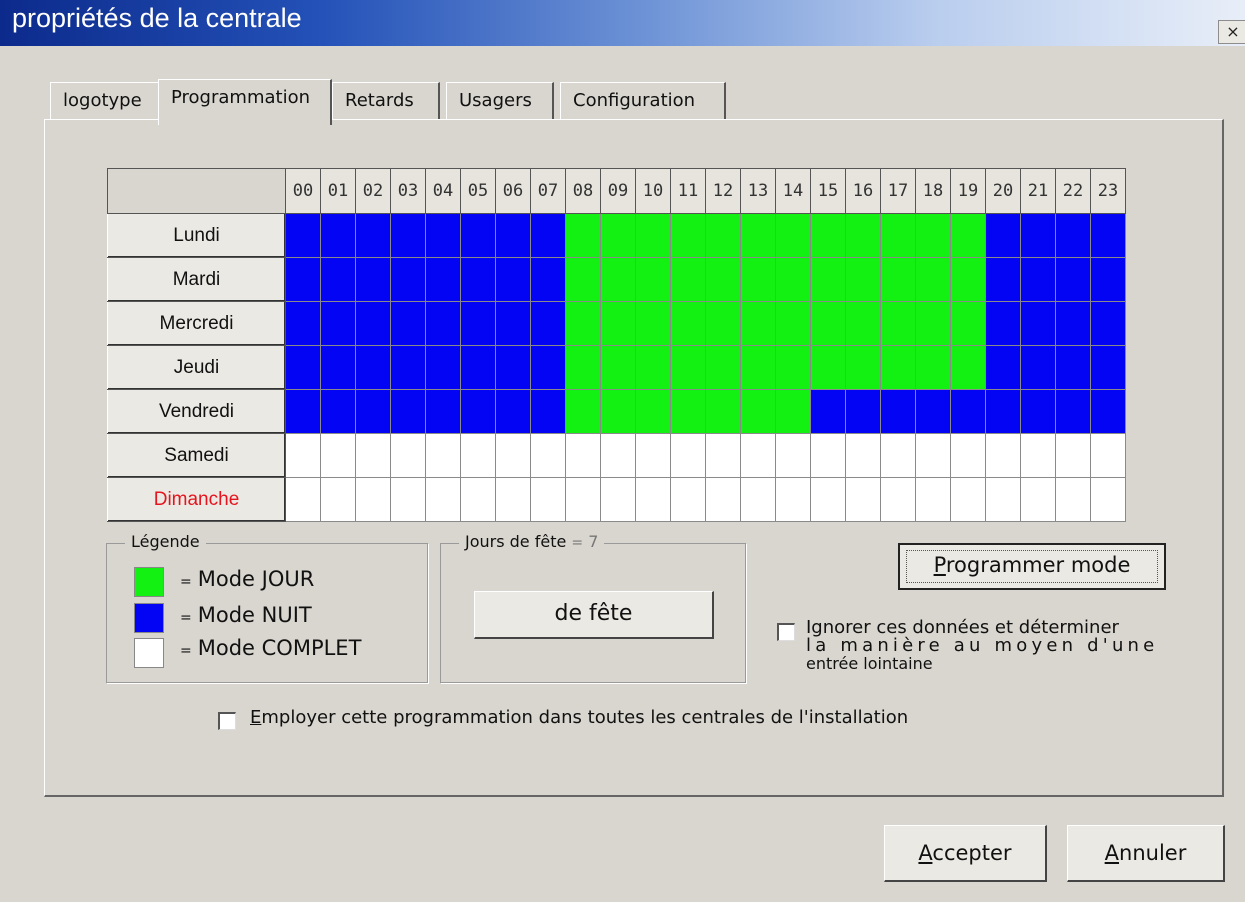 The height and width of the screenshot is (902, 1245). I want to click on day-button-vendredi: Vendredi, so click(196, 411).